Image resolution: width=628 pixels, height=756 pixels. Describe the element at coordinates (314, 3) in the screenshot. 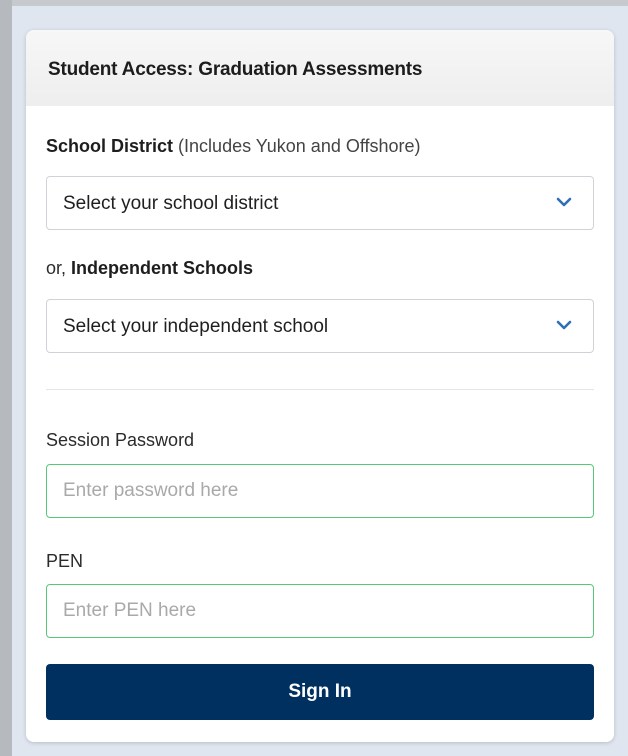

I see `window-frame-top` at that location.